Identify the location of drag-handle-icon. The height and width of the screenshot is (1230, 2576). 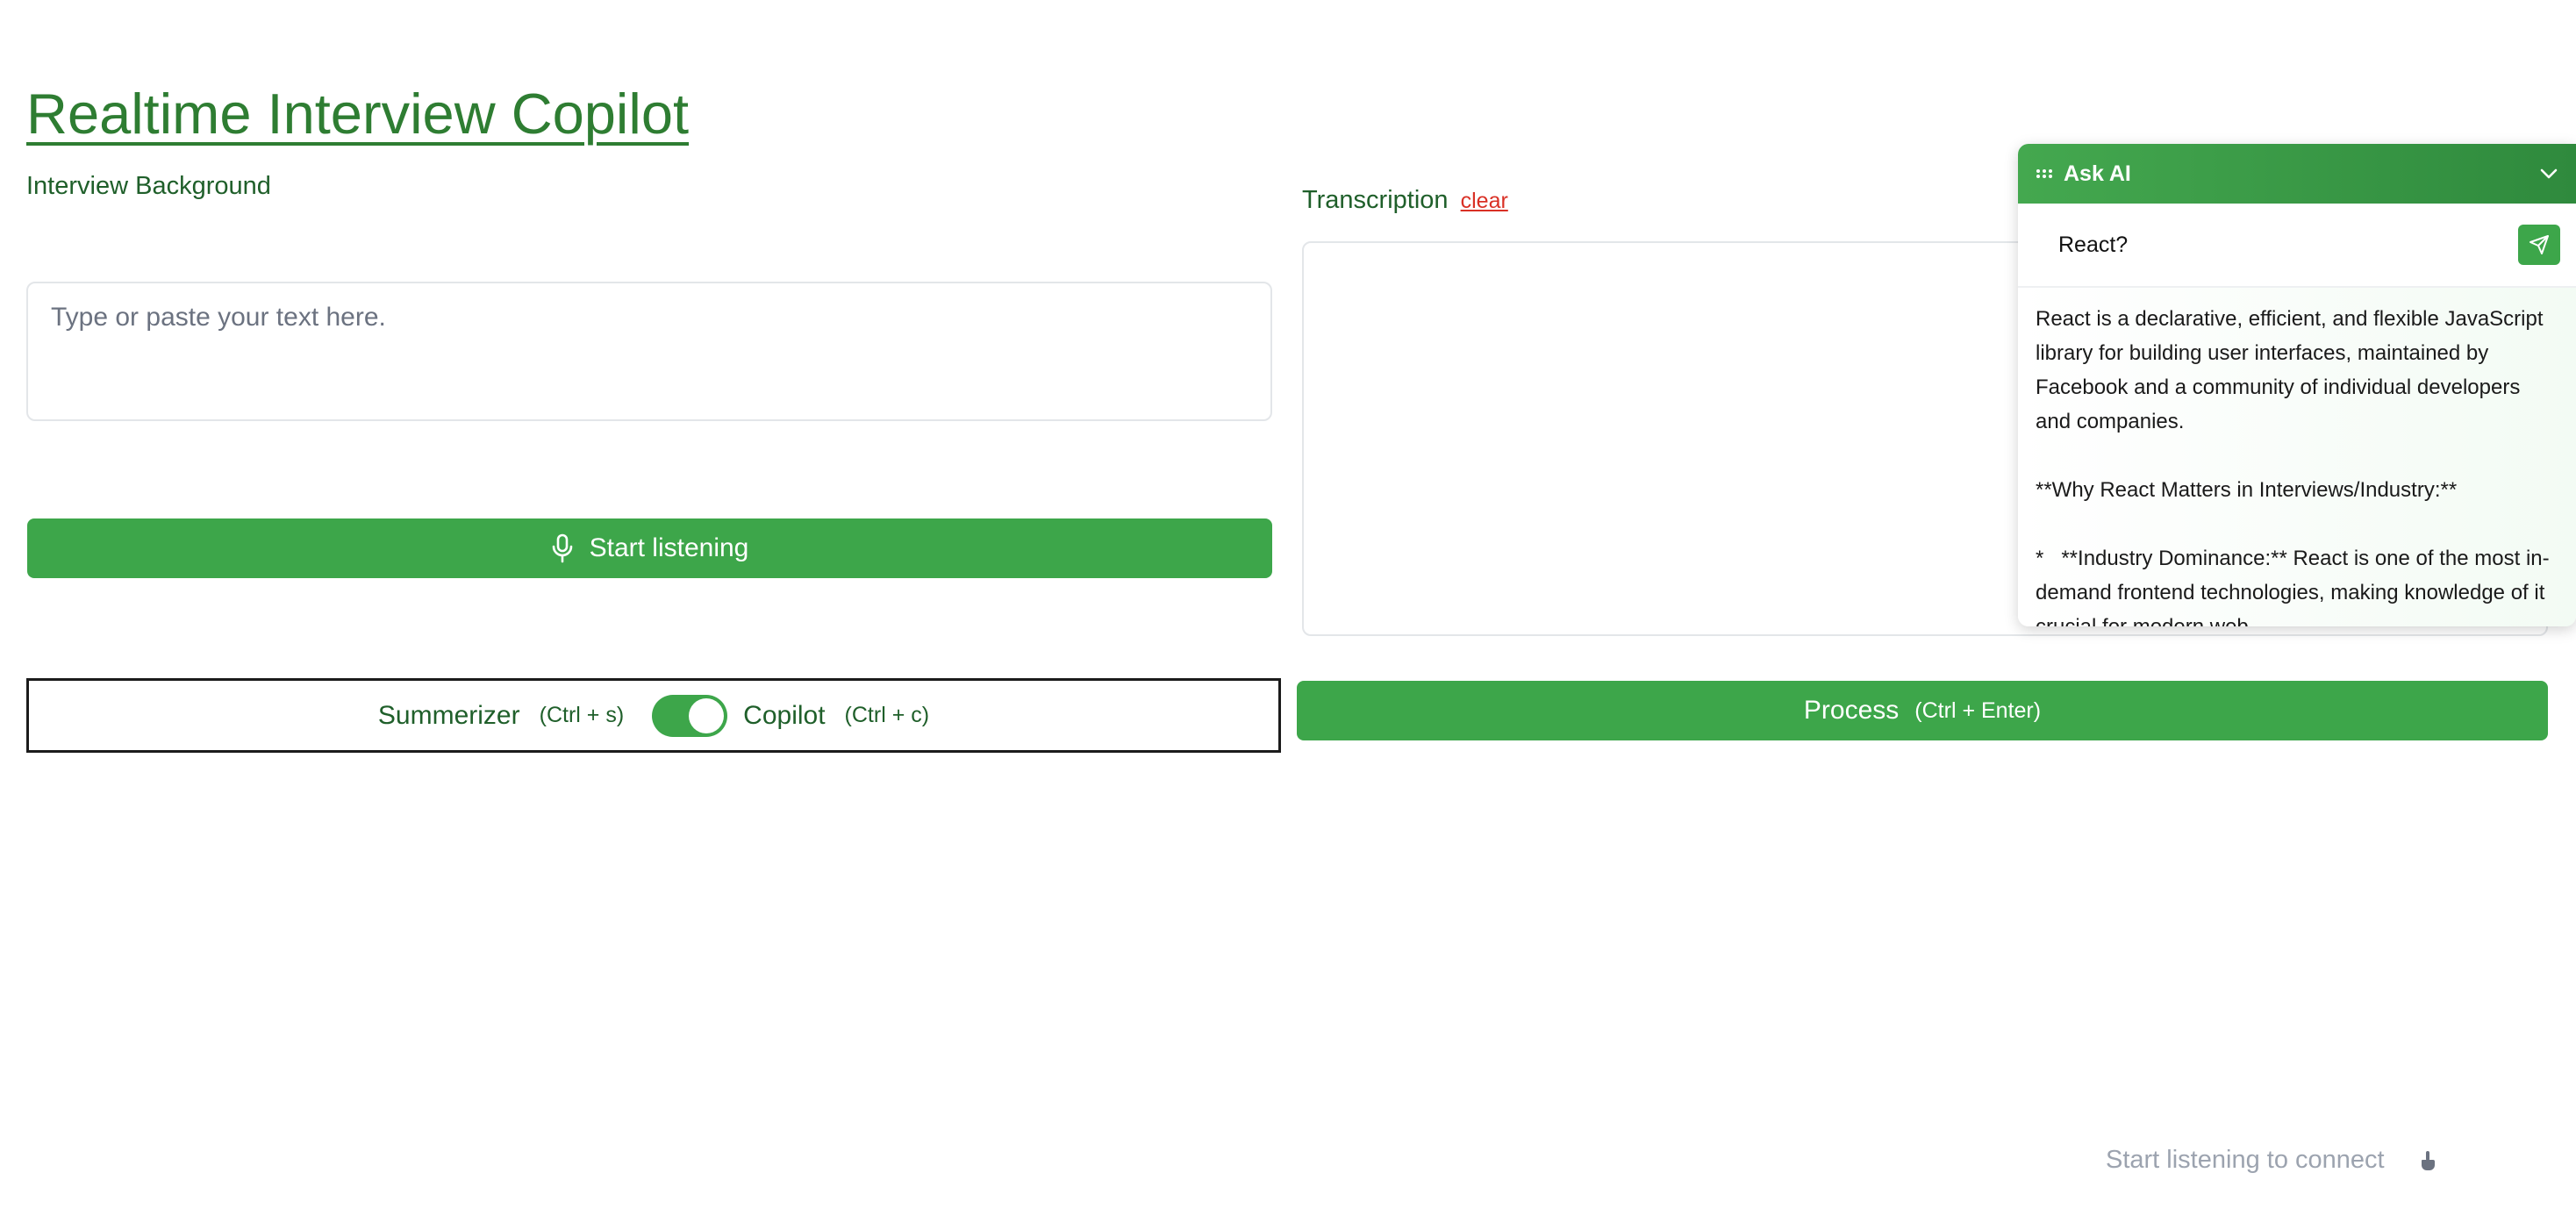
(2044, 173).